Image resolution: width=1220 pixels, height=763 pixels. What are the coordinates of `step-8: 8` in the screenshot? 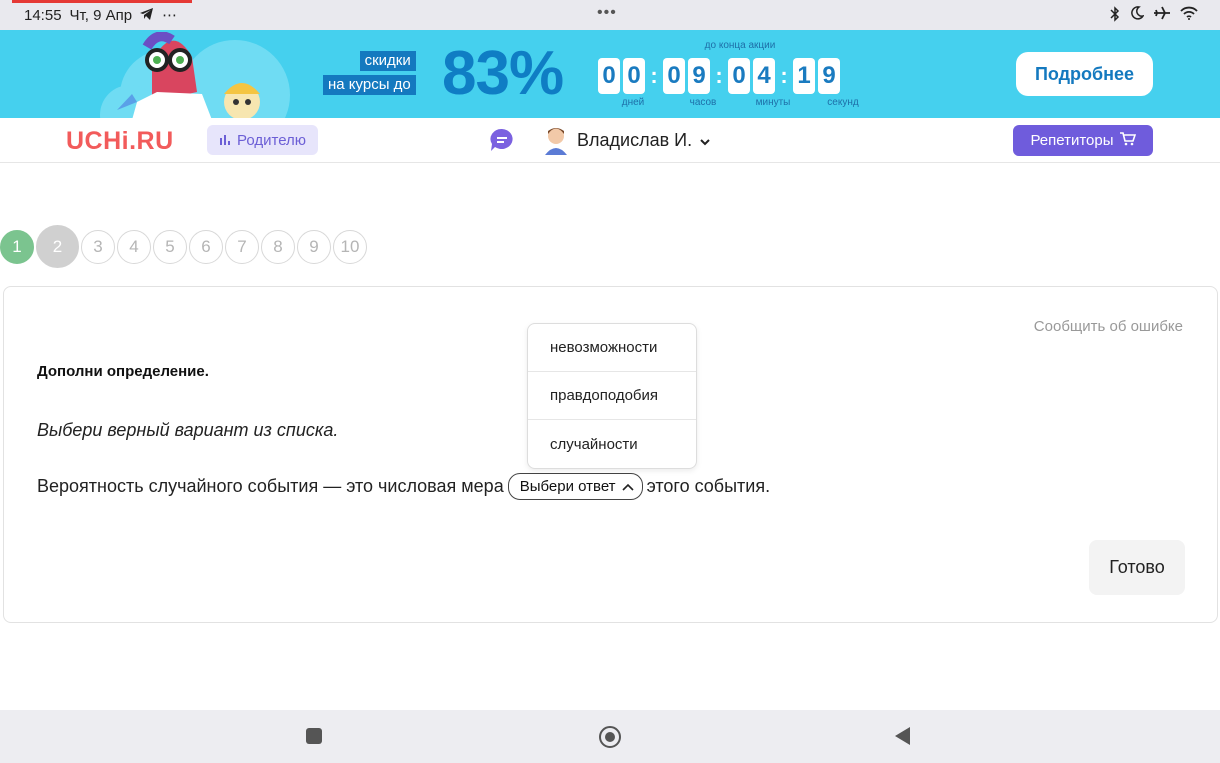 It's located at (278, 246).